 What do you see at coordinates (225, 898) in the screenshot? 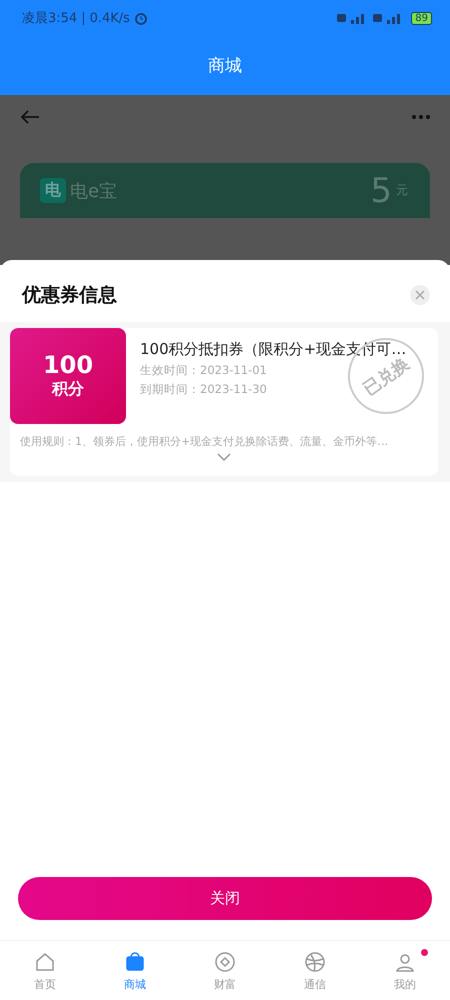
I see `close-button: 关闭` at bounding box center [225, 898].